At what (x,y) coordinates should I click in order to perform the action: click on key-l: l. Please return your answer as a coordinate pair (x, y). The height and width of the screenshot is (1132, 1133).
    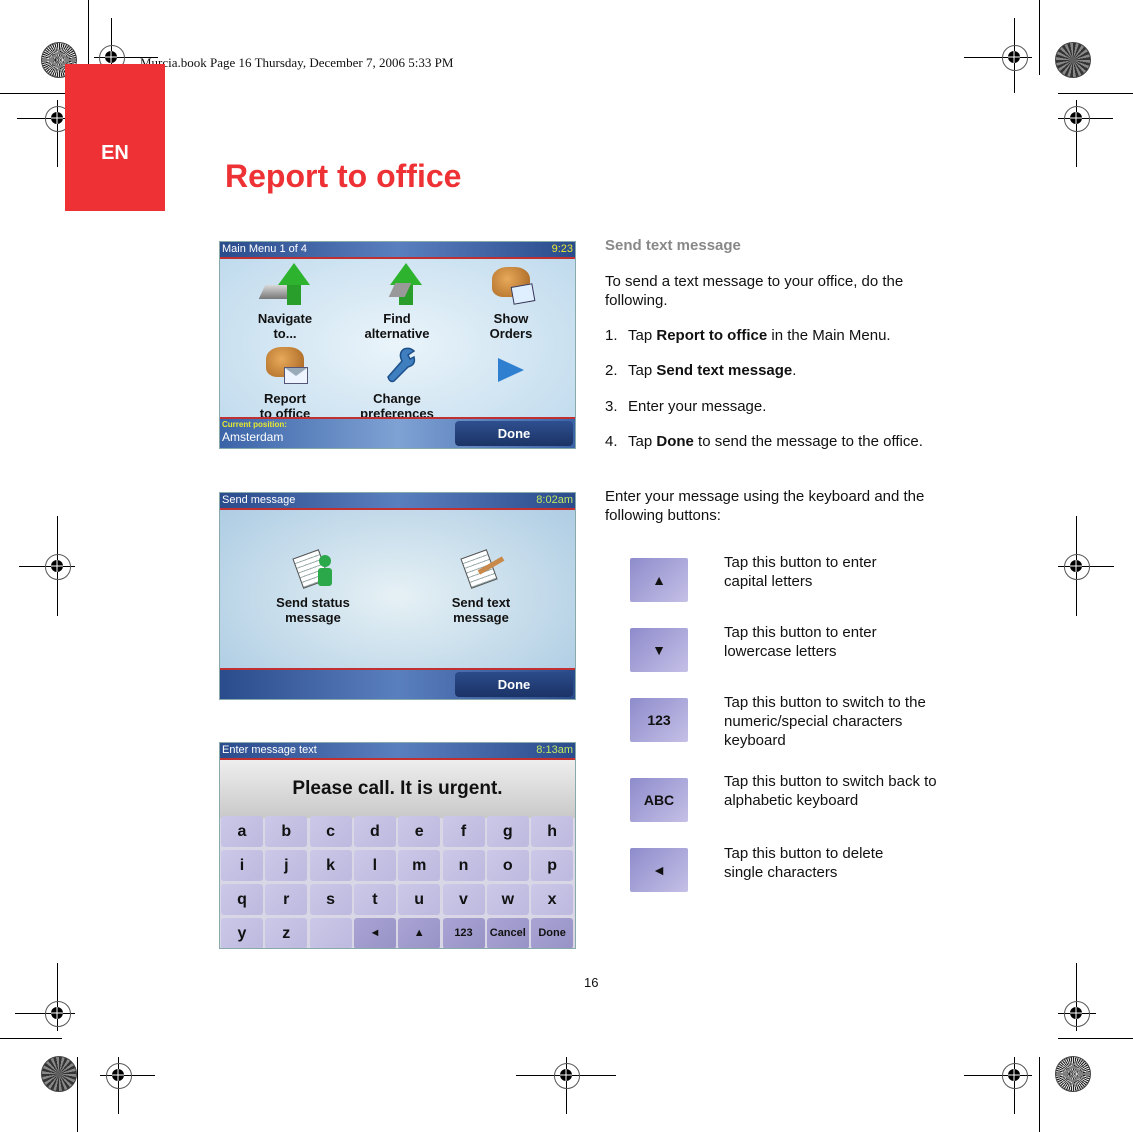
    Looking at the image, I should click on (374, 865).